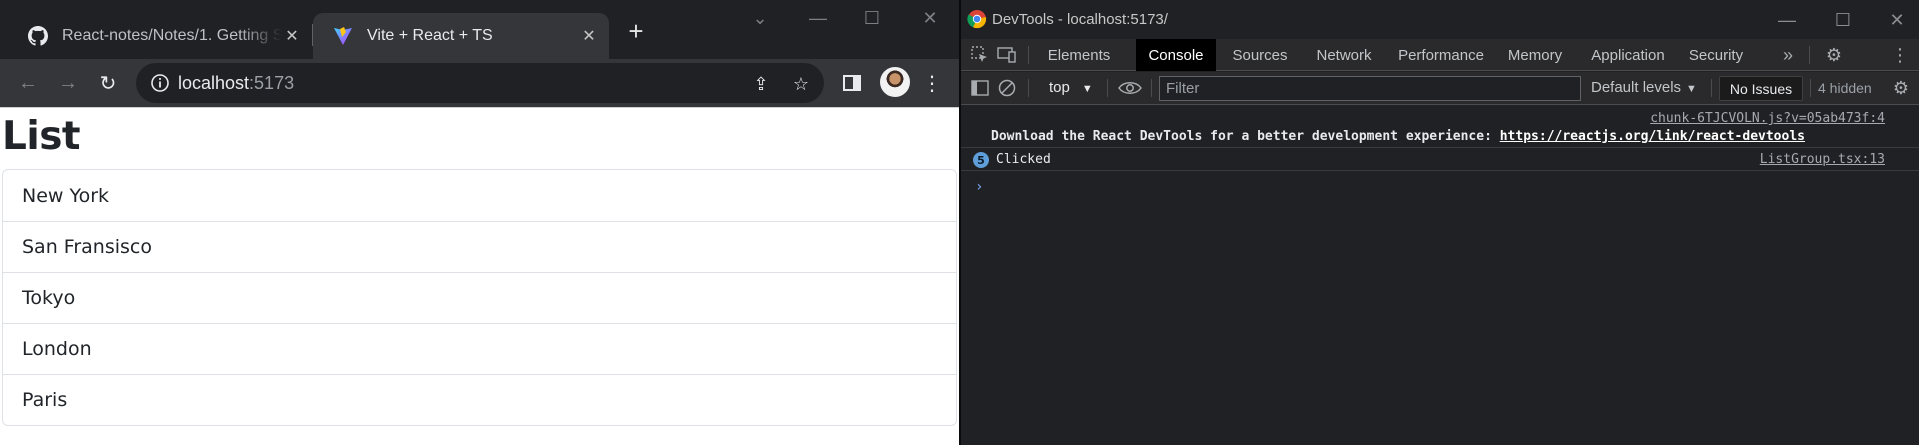 The image size is (1919, 445). I want to click on browser-toolbar: ← → ↻ localhost:5173 ⇪ ☆ ⋮, so click(479, 83).